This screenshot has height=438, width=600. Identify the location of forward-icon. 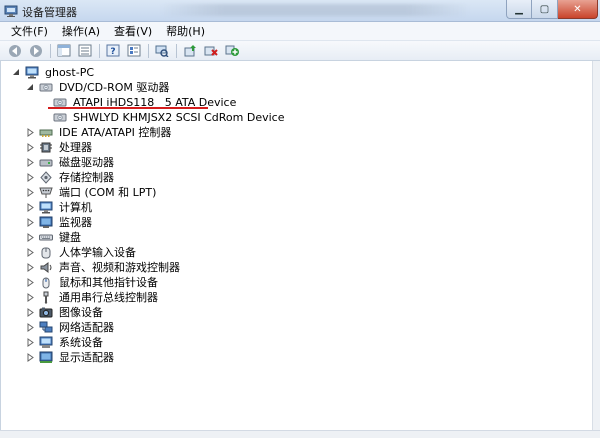
(36, 50).